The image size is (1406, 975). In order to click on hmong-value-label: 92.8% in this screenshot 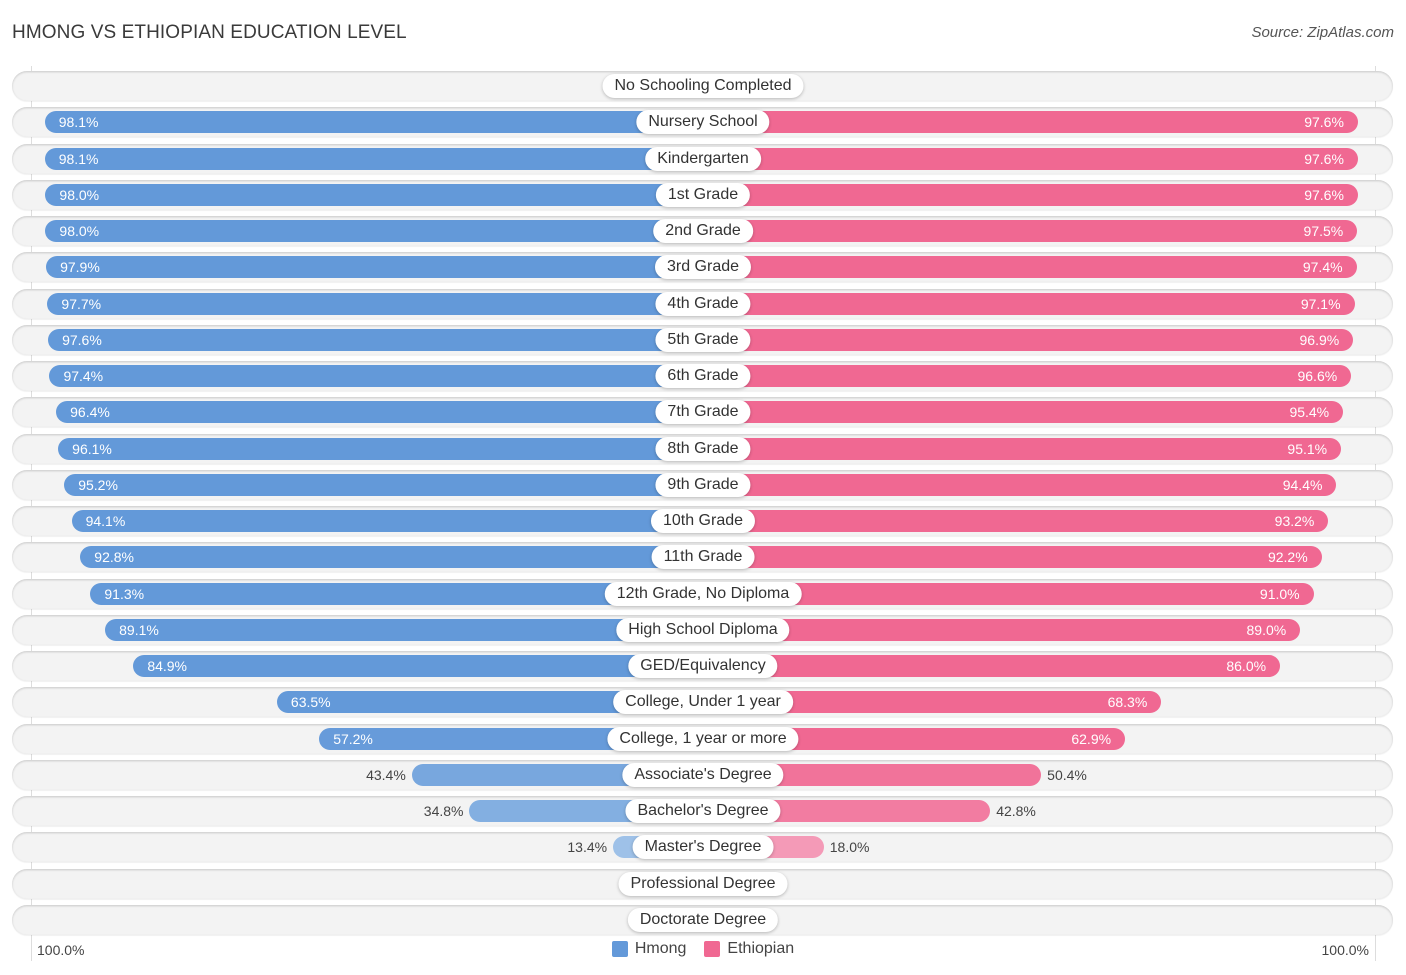, I will do `click(114, 557)`.